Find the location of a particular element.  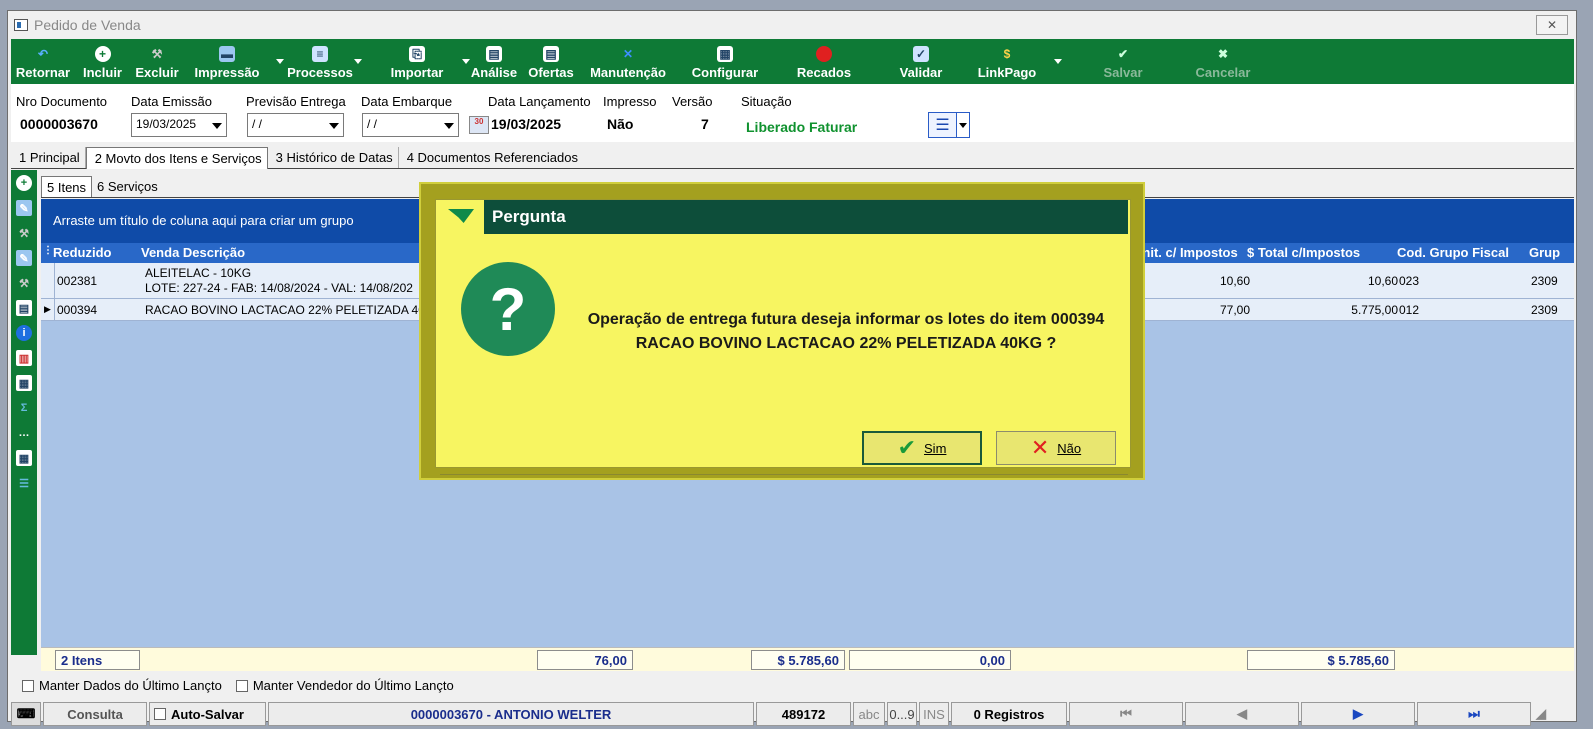

tab-itens: 5 Itens is located at coordinates (67, 186).